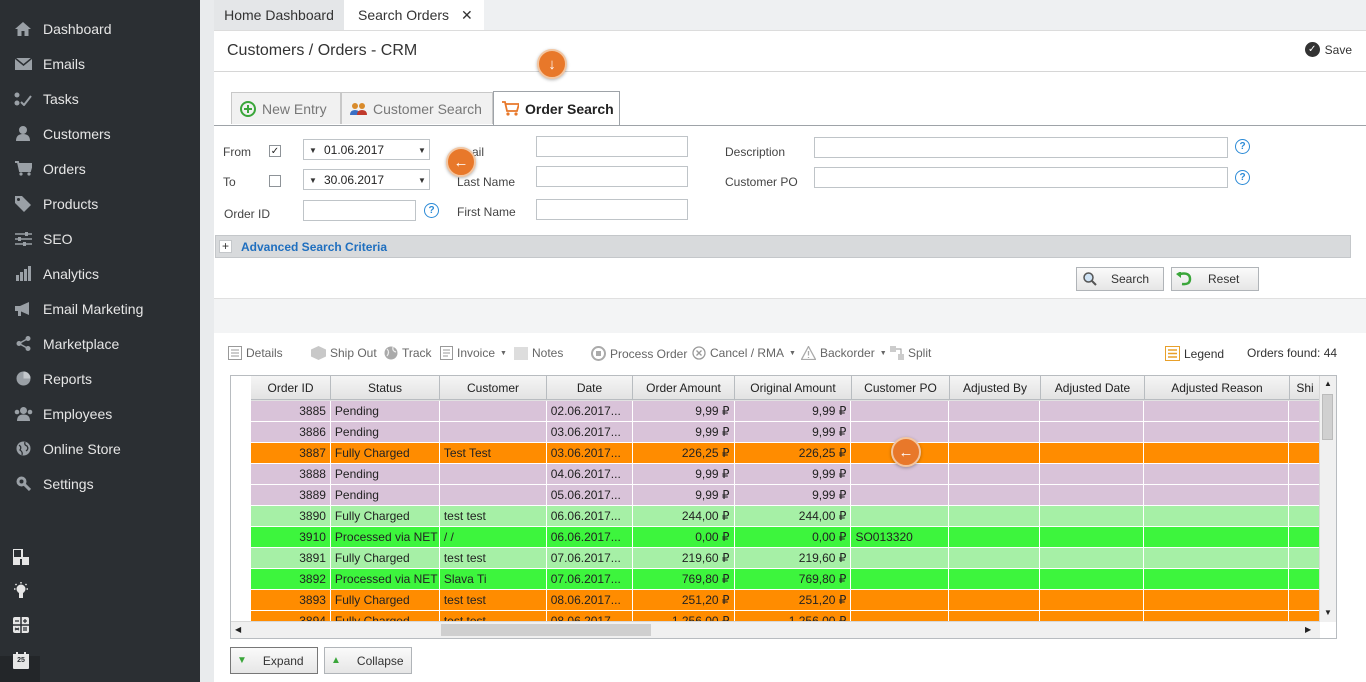 This screenshot has height=682, width=1366. What do you see at coordinates (21, 625) in the screenshot?
I see `calculator-icon` at bounding box center [21, 625].